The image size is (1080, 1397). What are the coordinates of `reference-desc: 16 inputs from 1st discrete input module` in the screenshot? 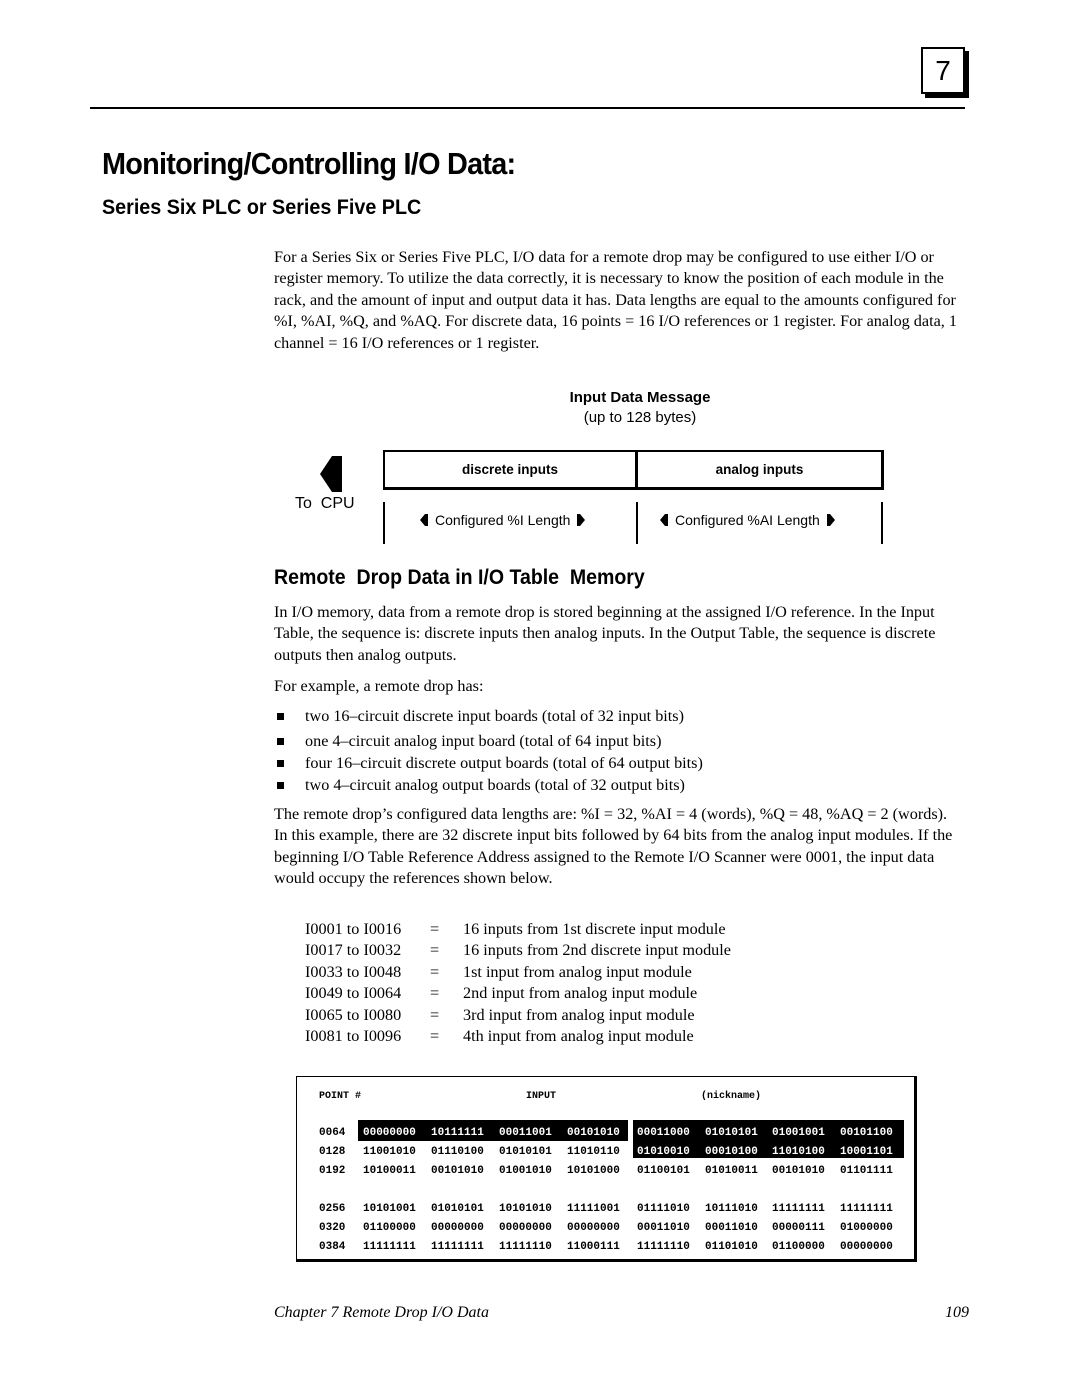 It's located at (594, 929).